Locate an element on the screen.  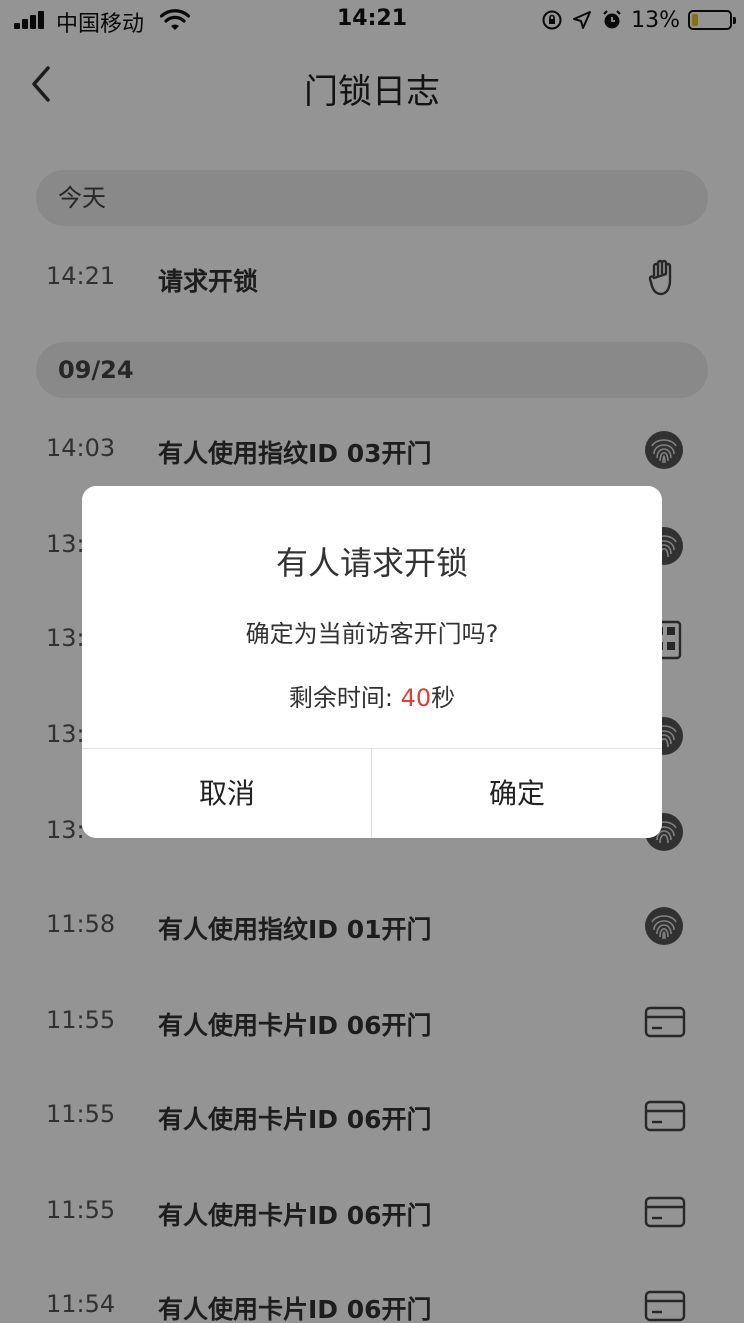
remaining-time: 剩余时间: 40秒 is located at coordinates (372, 695).